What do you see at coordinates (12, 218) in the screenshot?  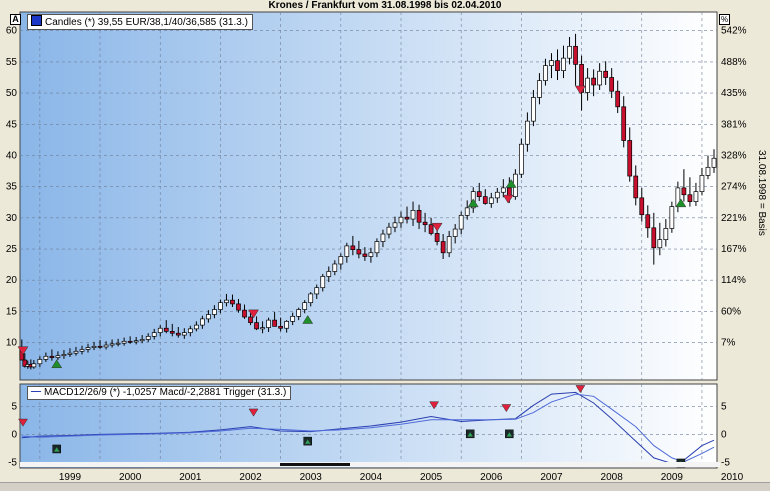 I see `y-tick-label: 30` at bounding box center [12, 218].